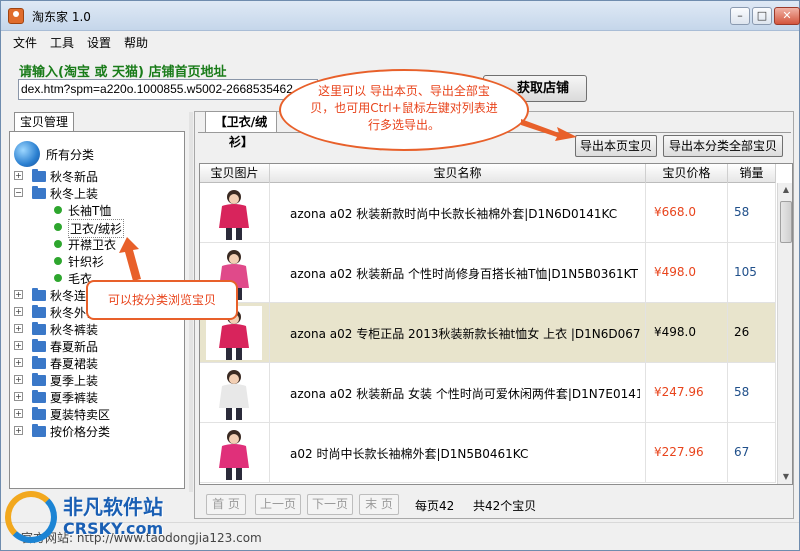 The height and width of the screenshot is (551, 800). I want to click on tree-node: 开襟卫衣, so click(92, 244).